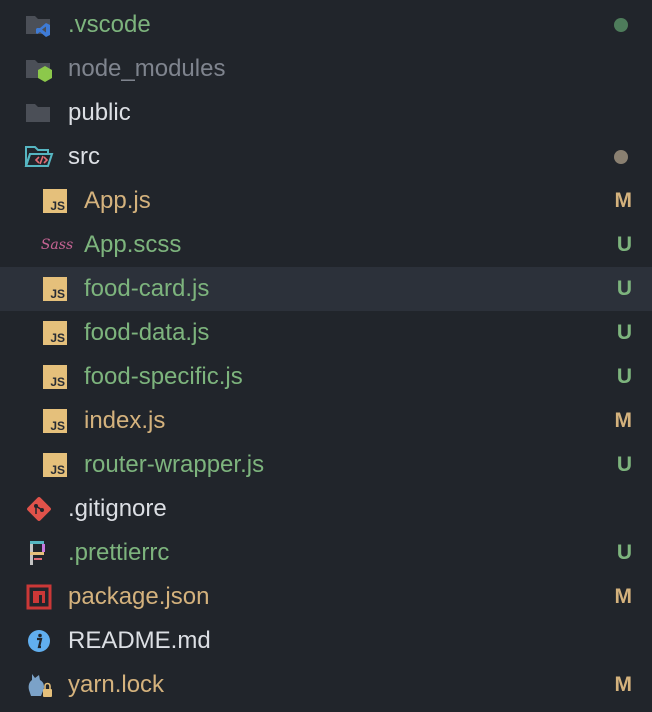 The height and width of the screenshot is (712, 652). What do you see at coordinates (39, 69) in the screenshot?
I see `node-folder-icon` at bounding box center [39, 69].